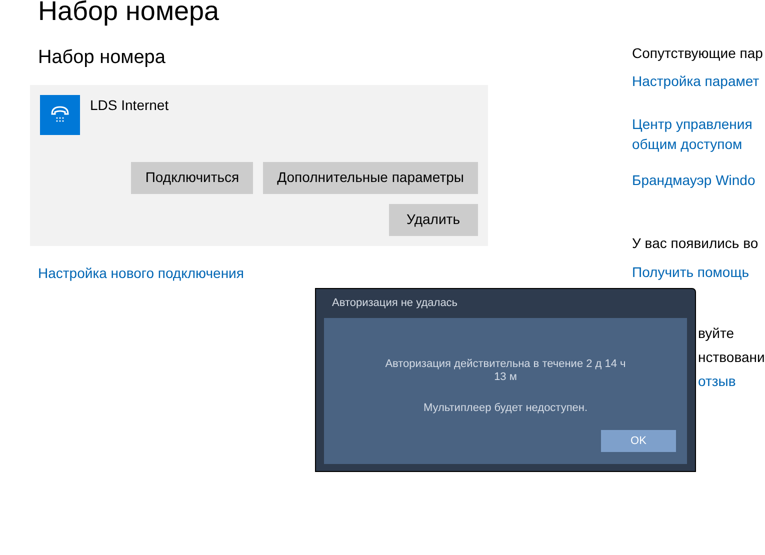 Image resolution: width=765 pixels, height=555 pixels. What do you see at coordinates (433, 220) in the screenshot?
I see `delete-button: Удалить` at bounding box center [433, 220].